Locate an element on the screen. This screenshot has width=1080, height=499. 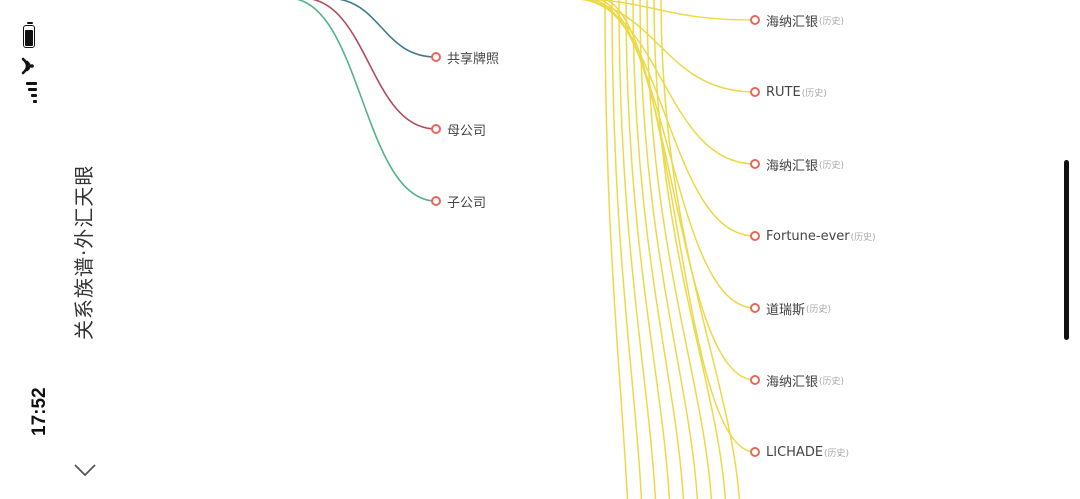
history-node: 道瑞斯 (历史) is located at coordinates (790, 308).